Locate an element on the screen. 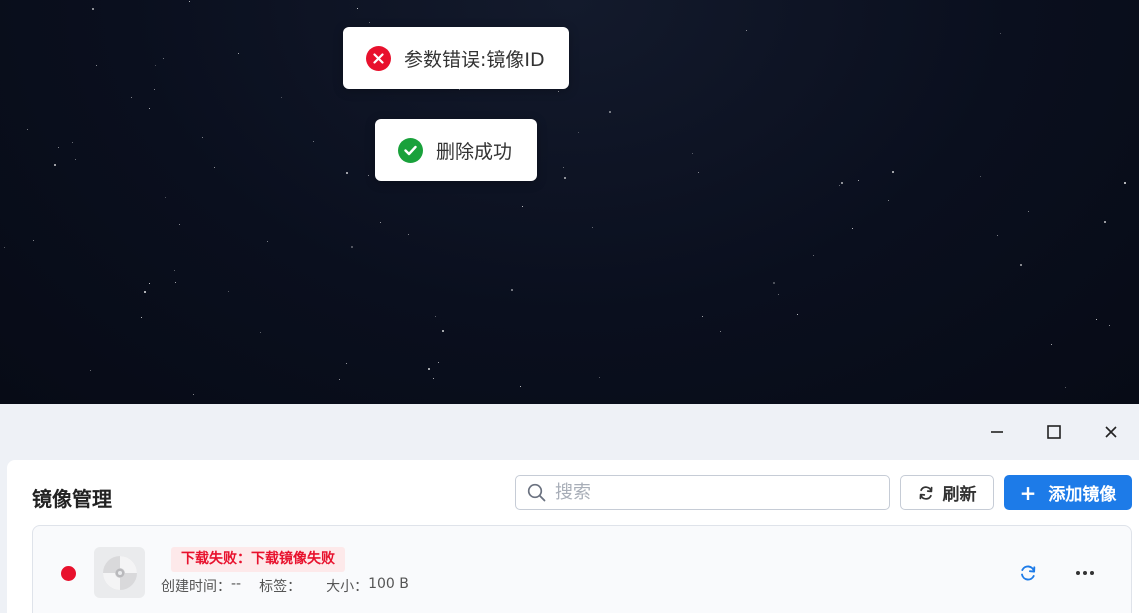 The width and height of the screenshot is (1139, 613). sync-icon is located at coordinates (1028, 573).